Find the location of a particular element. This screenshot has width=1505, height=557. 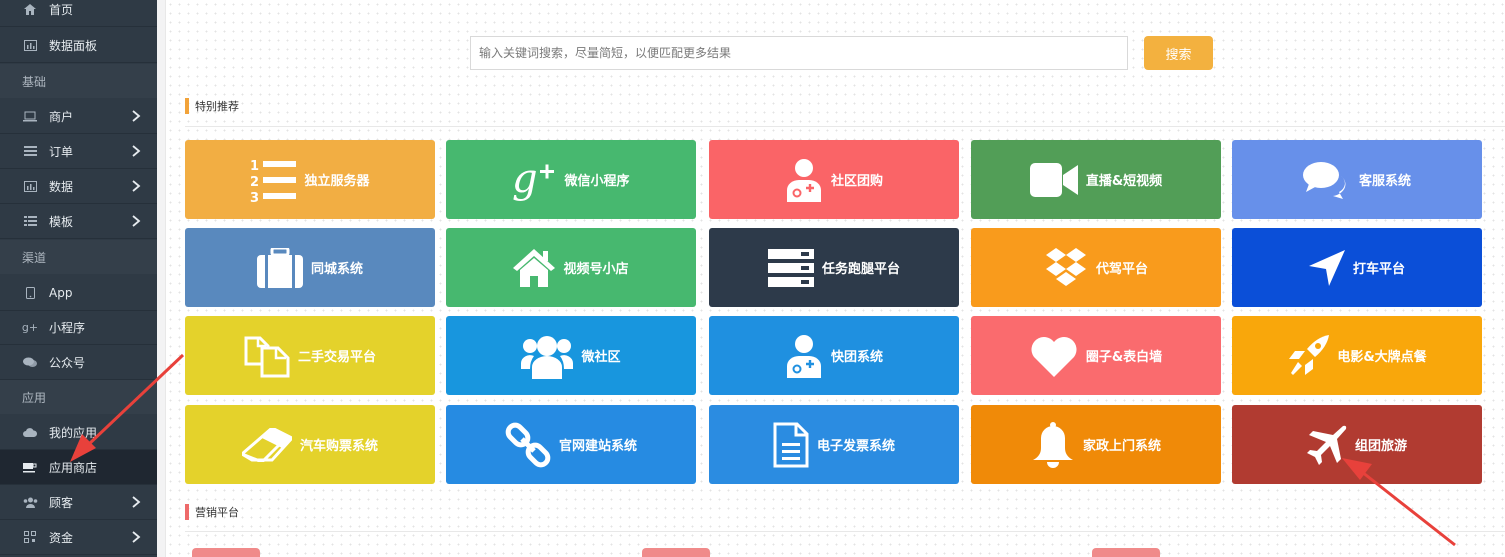

tile-label: 社区团购 is located at coordinates (856, 181).